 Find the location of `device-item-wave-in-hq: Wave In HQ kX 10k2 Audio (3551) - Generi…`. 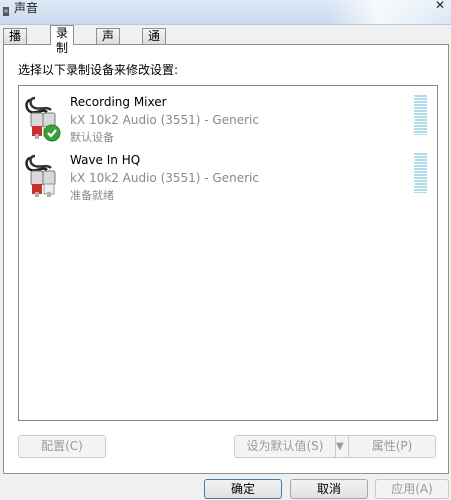

device-item-wave-in-hq: Wave In HQ kX 10k2 Audio (3551) - Generi… is located at coordinates (228, 178).